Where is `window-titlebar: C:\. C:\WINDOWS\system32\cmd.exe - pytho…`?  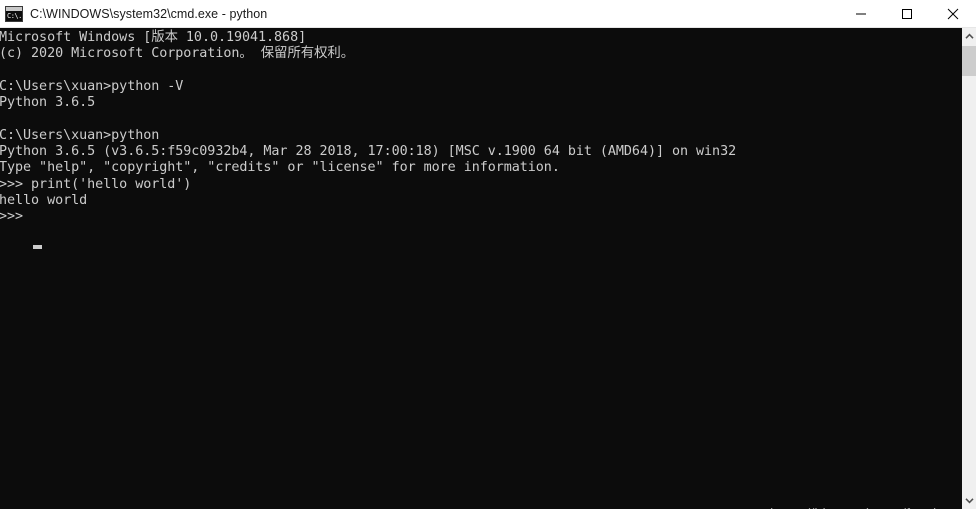
window-titlebar: C:\. C:\WINDOWS\system32\cmd.exe - pytho… is located at coordinates (488, 14).